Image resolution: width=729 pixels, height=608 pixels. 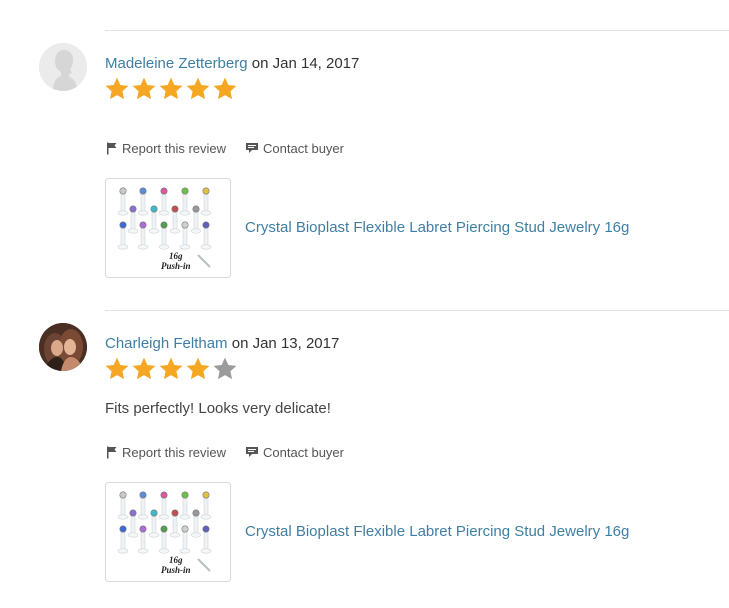 I want to click on star-empty-icon, so click(x=225, y=368).